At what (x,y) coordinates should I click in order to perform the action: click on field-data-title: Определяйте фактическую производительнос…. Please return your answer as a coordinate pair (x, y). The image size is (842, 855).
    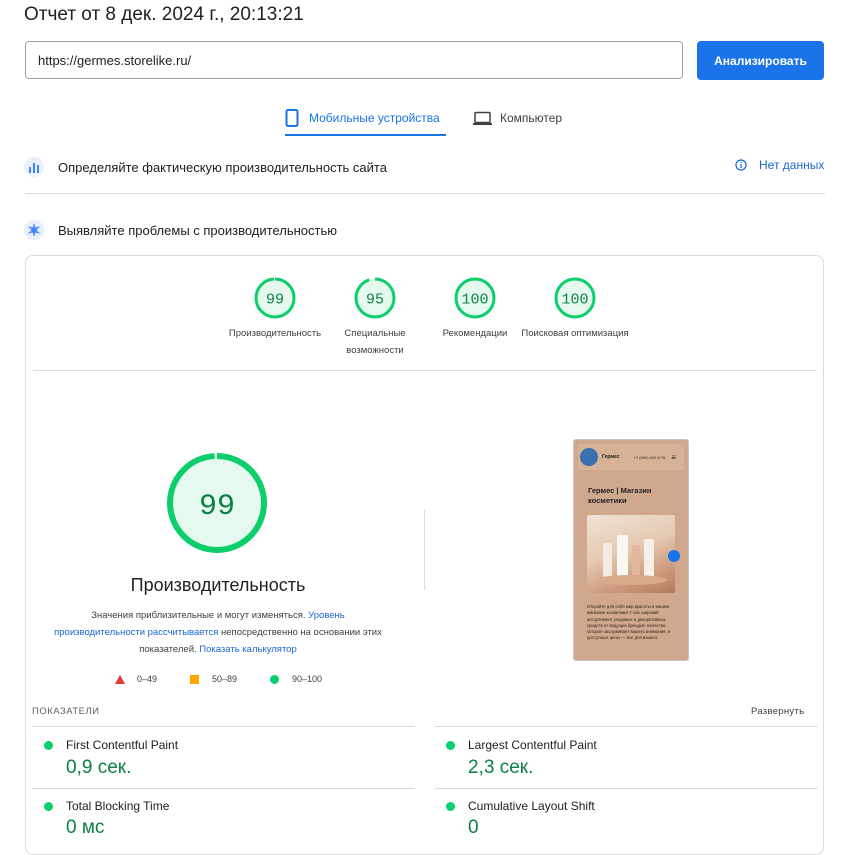
    Looking at the image, I should click on (222, 167).